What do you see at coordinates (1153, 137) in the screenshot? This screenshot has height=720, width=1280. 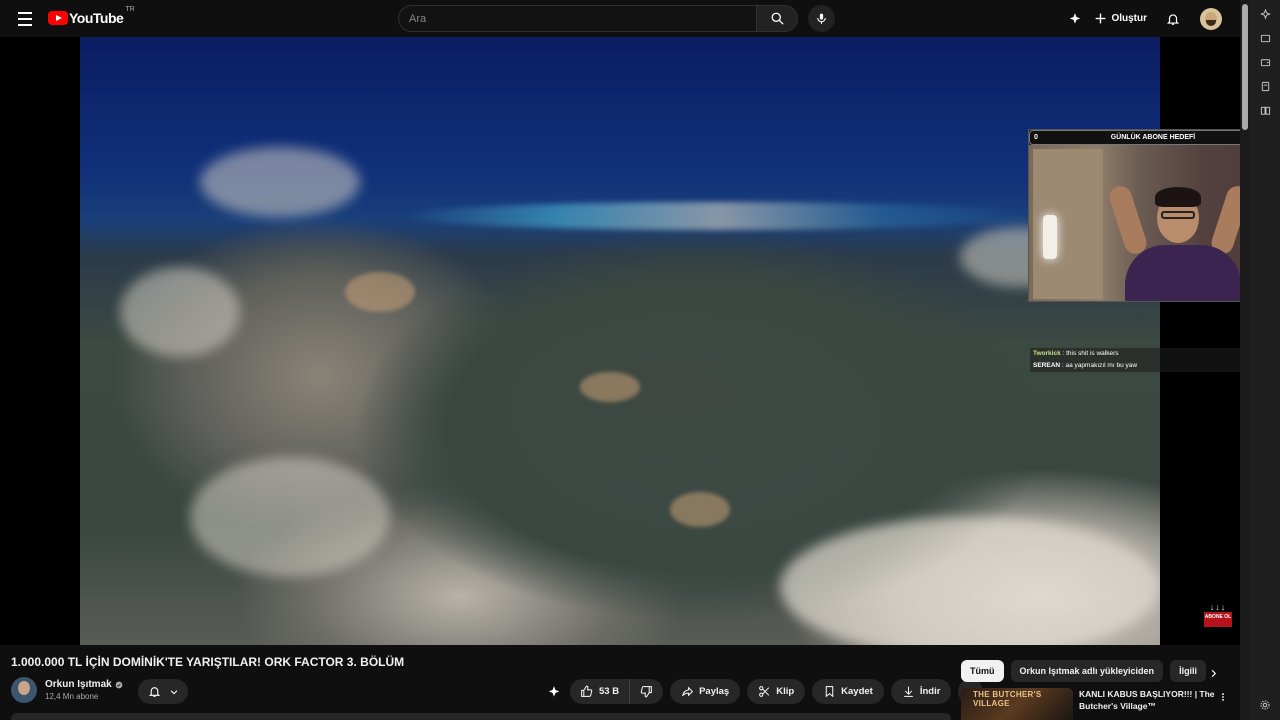 I see `goal-title: GÜNLÜK ABONE HEDEFİ` at bounding box center [1153, 137].